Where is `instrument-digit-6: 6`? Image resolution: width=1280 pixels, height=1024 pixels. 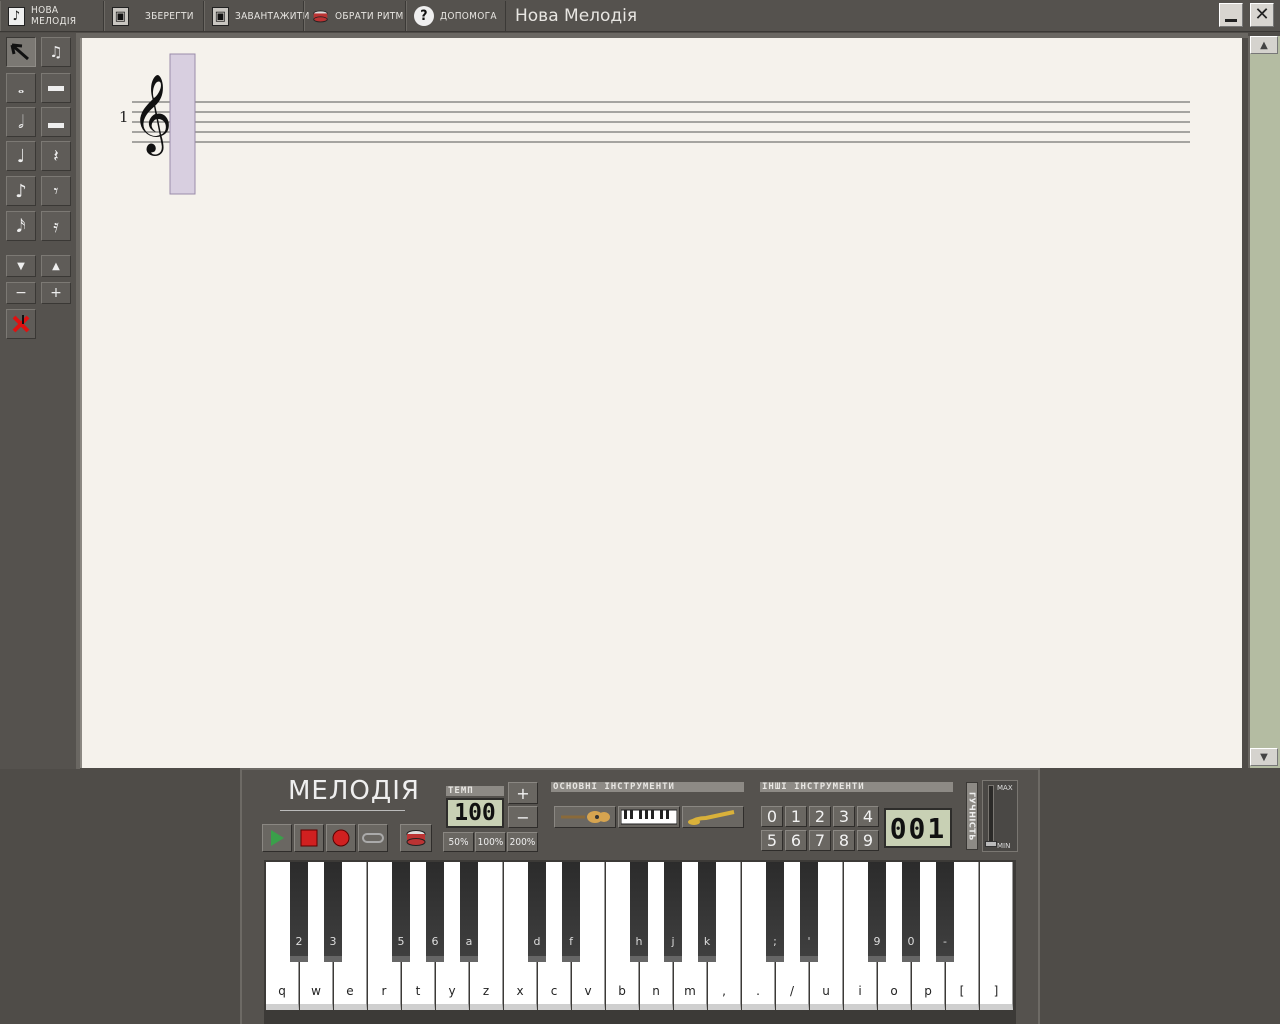 instrument-digit-6: 6 is located at coordinates (796, 840).